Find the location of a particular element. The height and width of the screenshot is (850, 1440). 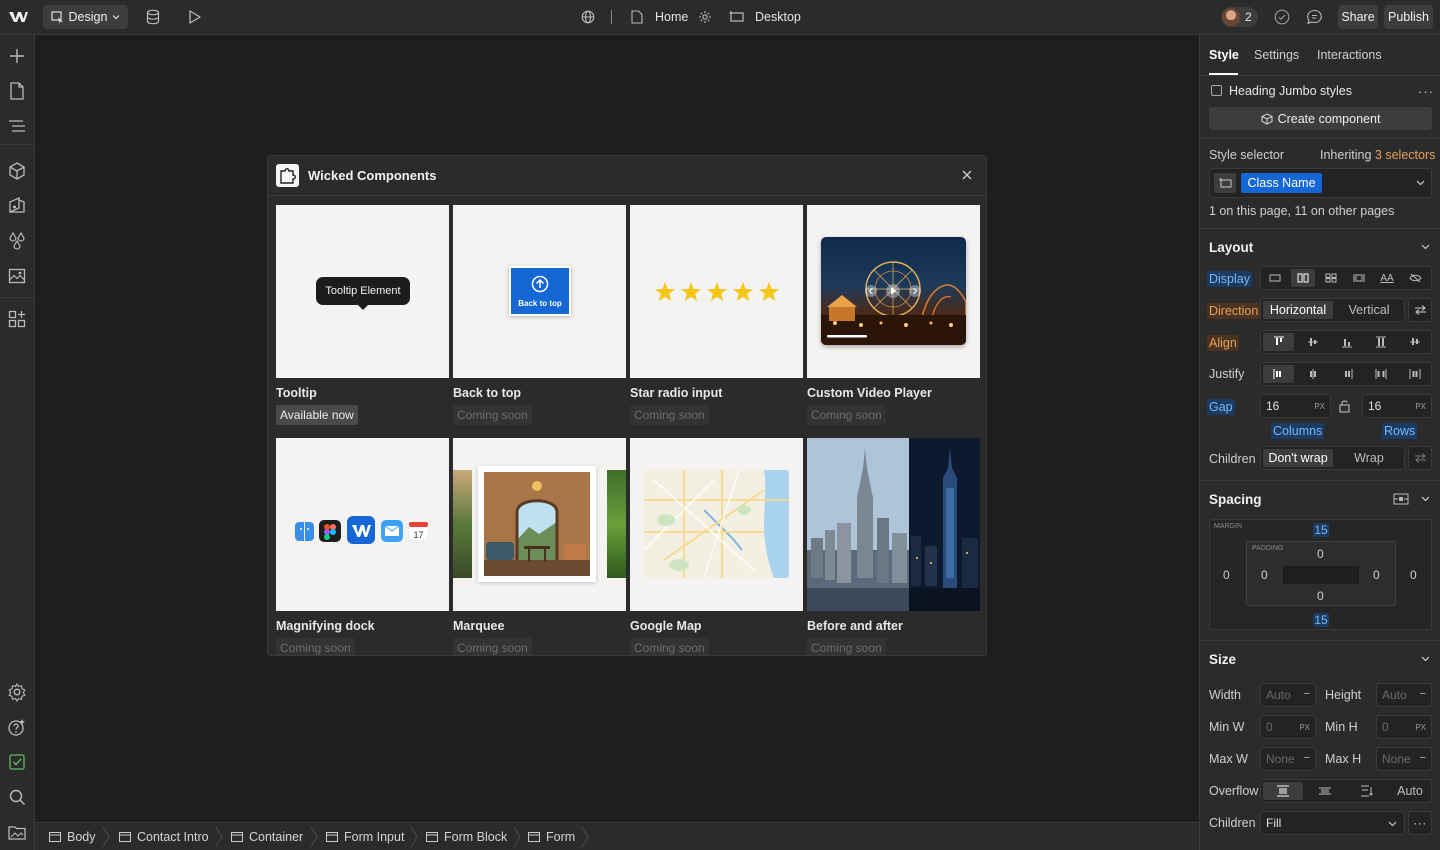

reverse-direction-icon is located at coordinates (1420, 310).